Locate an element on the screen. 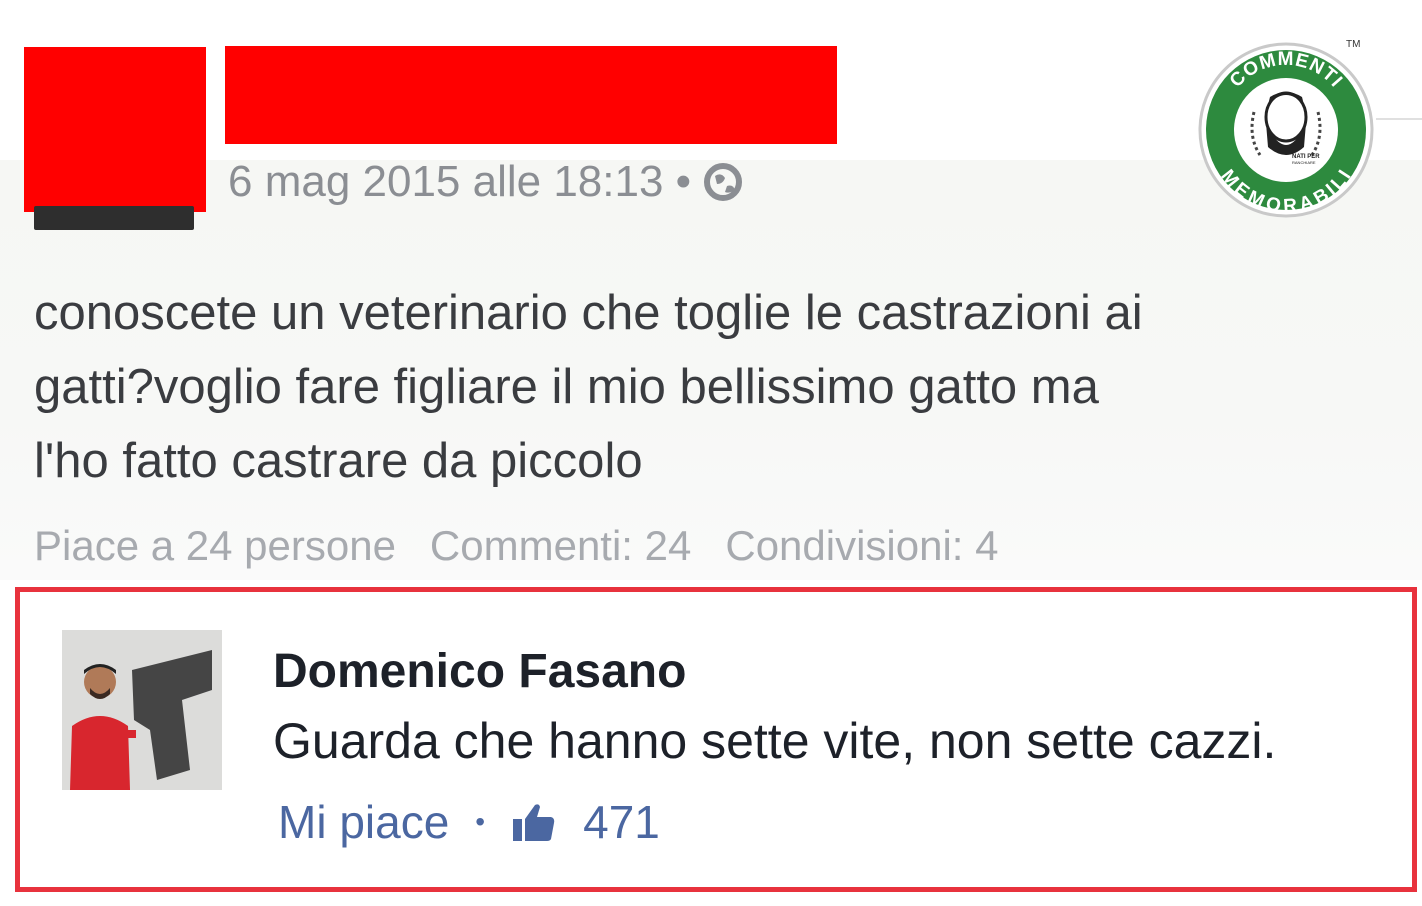 The height and width of the screenshot is (906, 1422). post-meta: 6 mag 2015 alle 18:13 • is located at coordinates (485, 182).